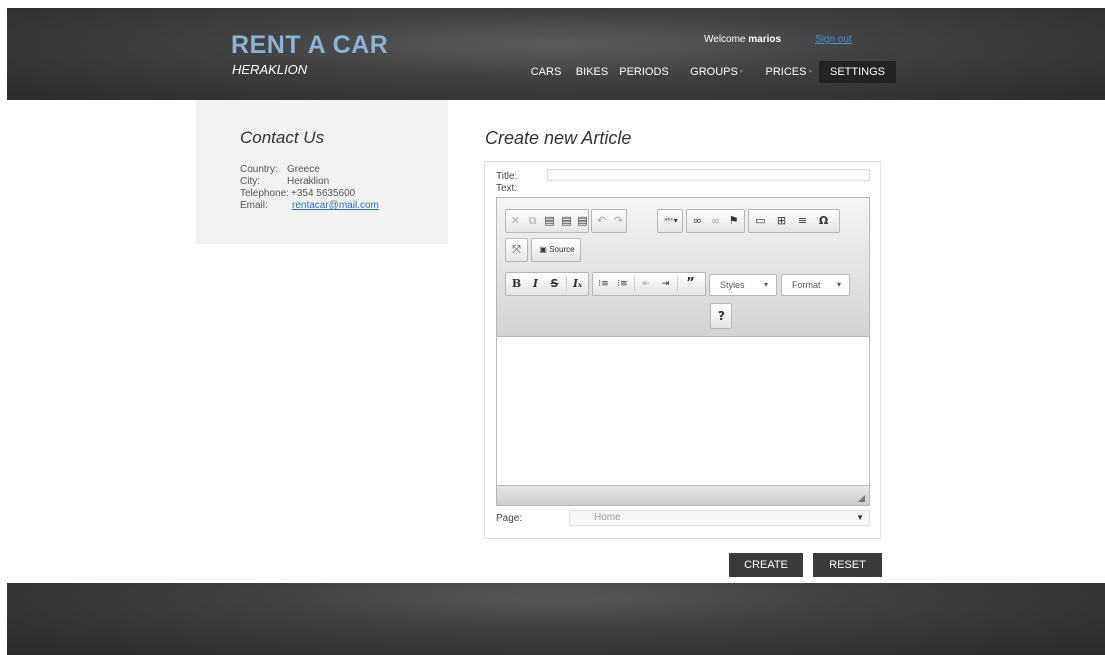  I want to click on styles-dropdown: Styles ▾, so click(743, 285).